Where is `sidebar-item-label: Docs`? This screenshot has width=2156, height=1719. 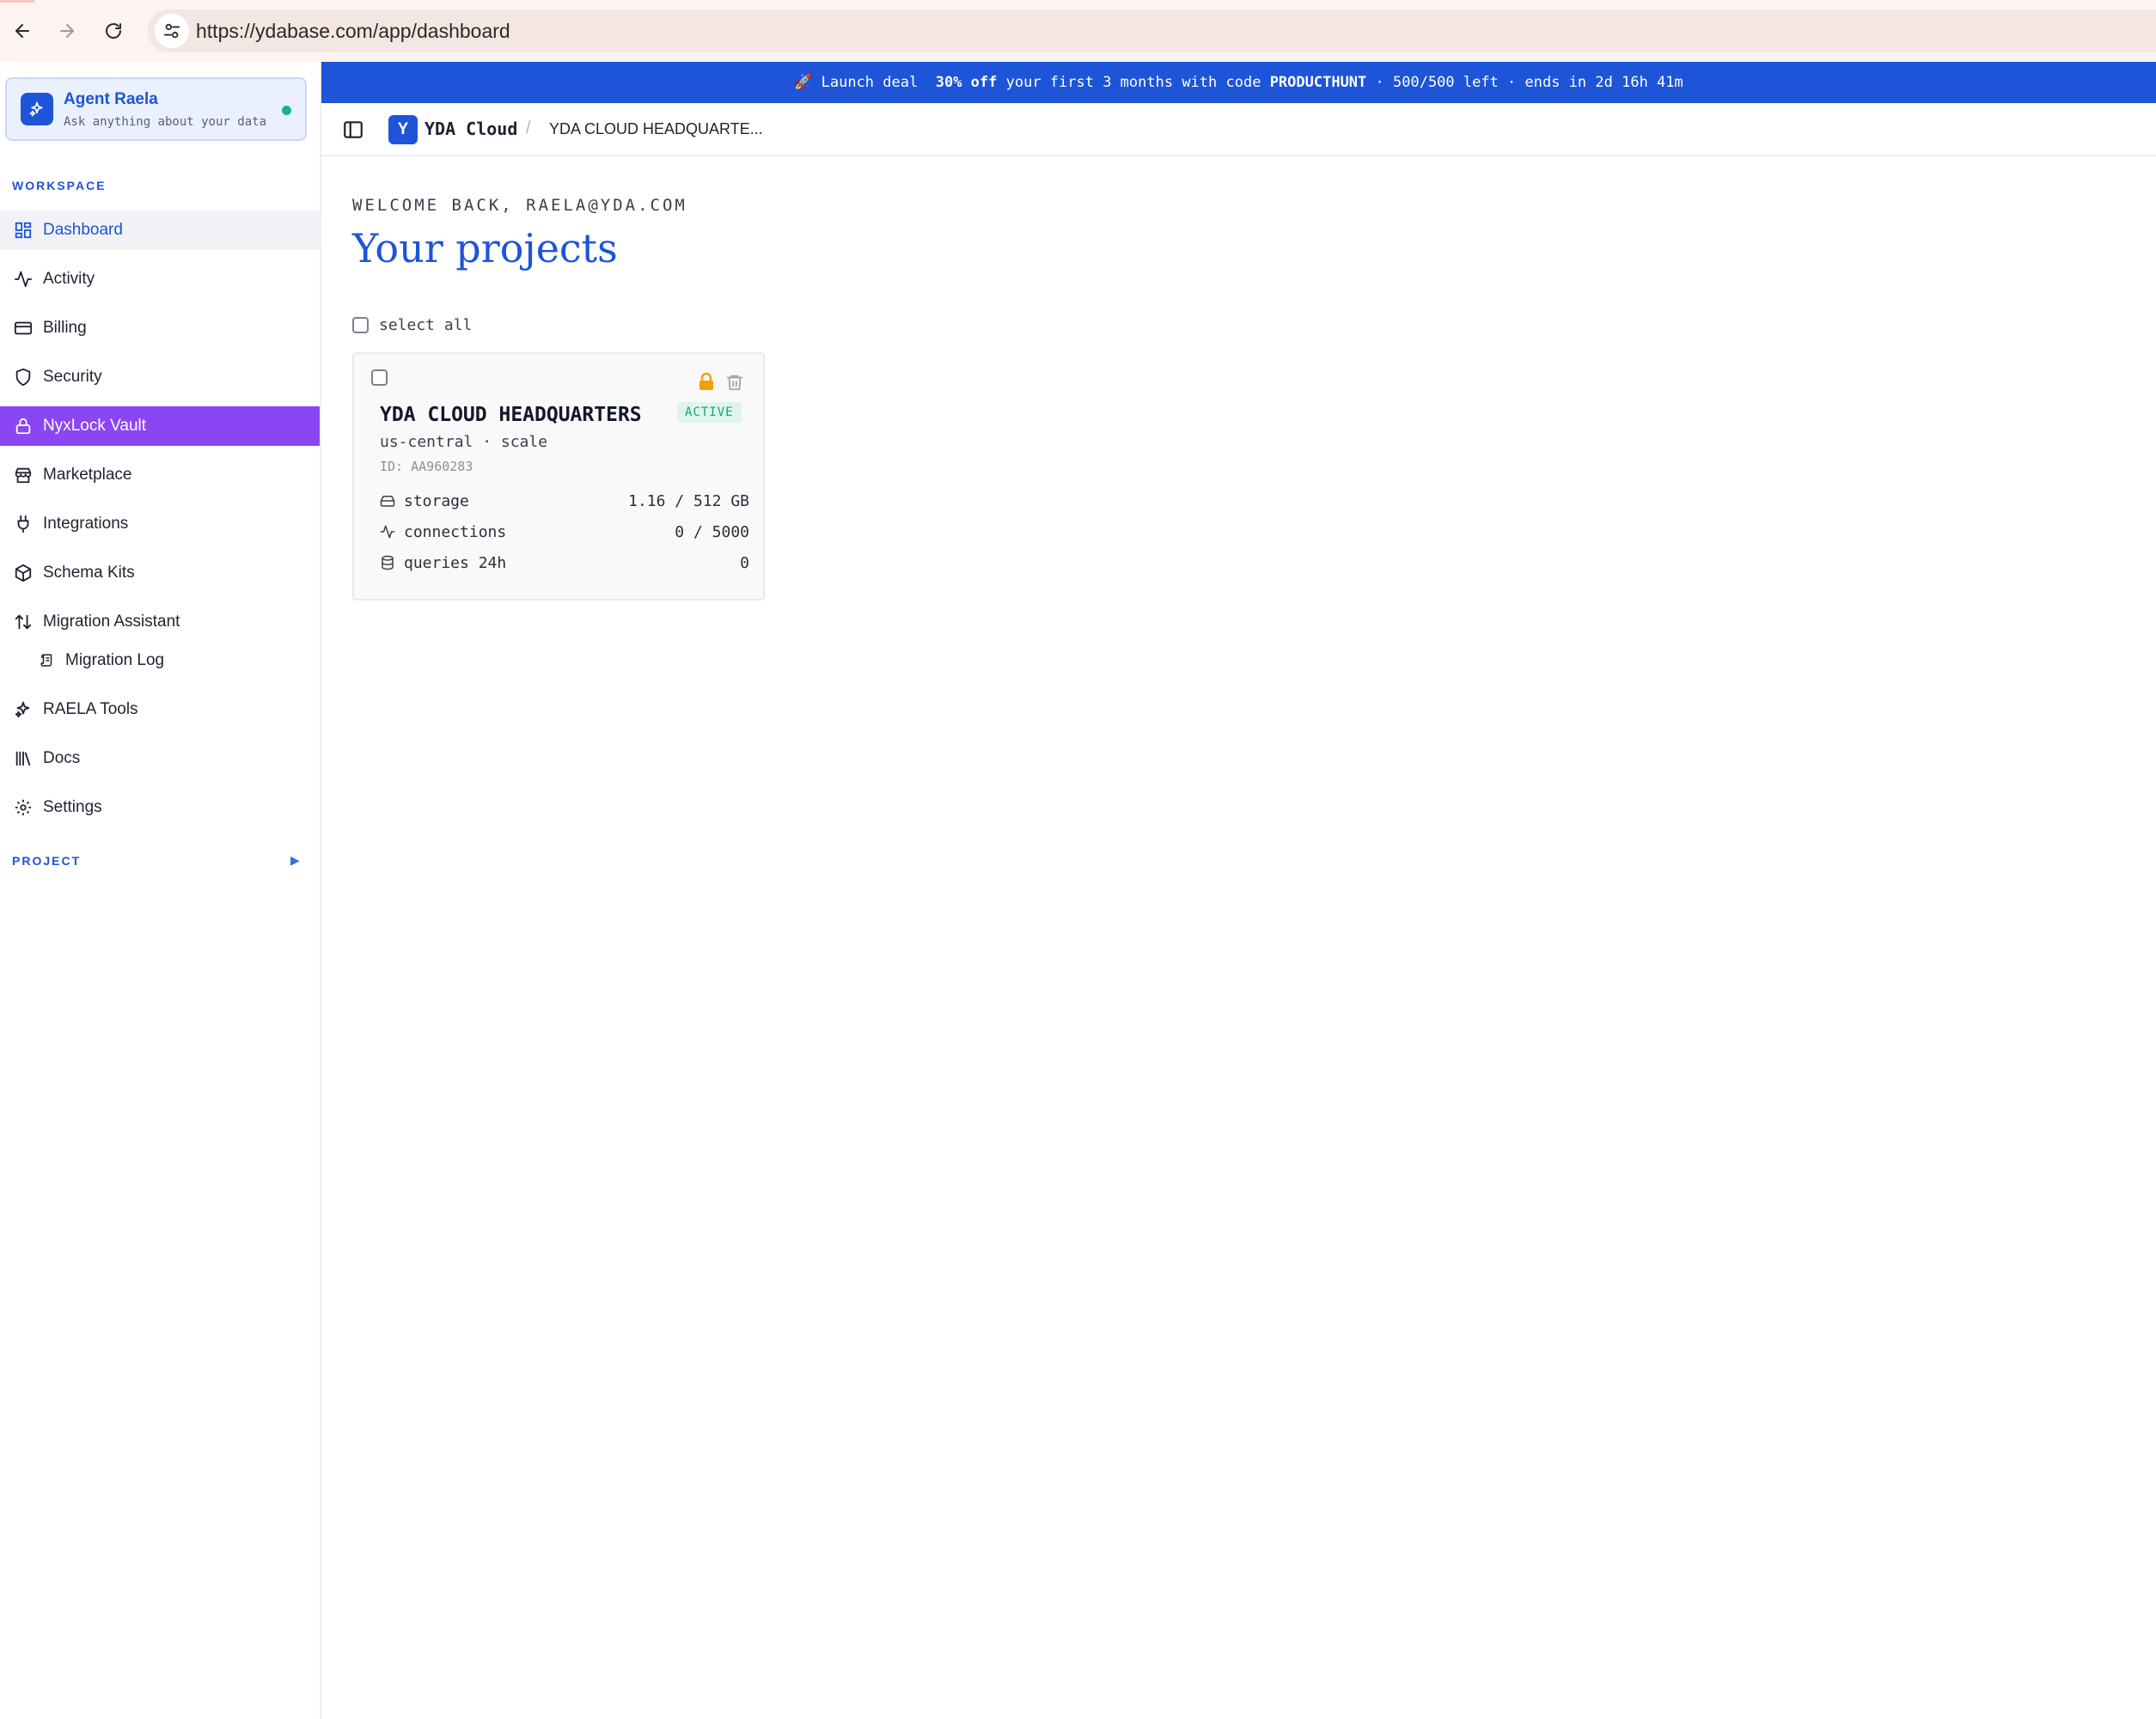
sidebar-item-label: Docs is located at coordinates (62, 758).